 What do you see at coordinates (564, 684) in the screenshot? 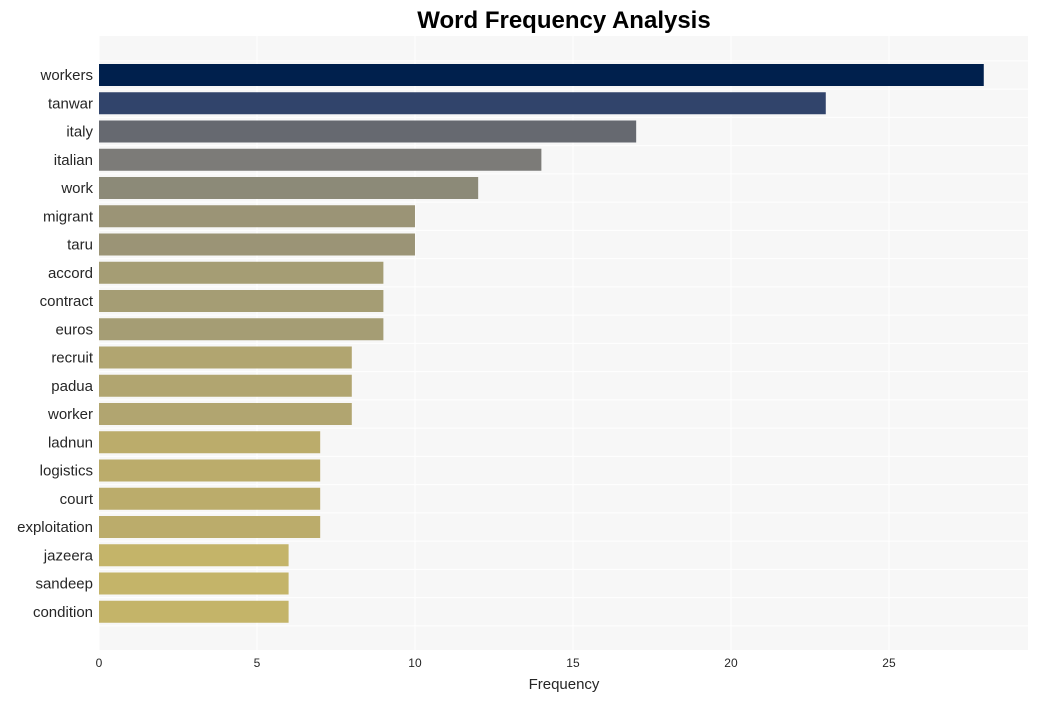
I see `x-axis-title: Frequency` at bounding box center [564, 684].